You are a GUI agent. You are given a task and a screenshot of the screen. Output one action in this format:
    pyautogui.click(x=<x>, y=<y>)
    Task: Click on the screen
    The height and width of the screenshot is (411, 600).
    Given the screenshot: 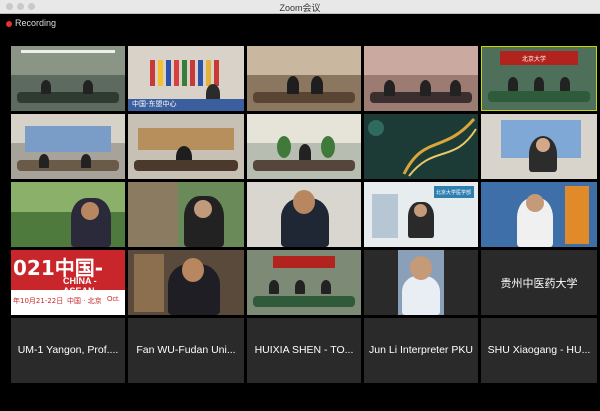 What is the action you would take?
    pyautogui.click(x=68, y=139)
    